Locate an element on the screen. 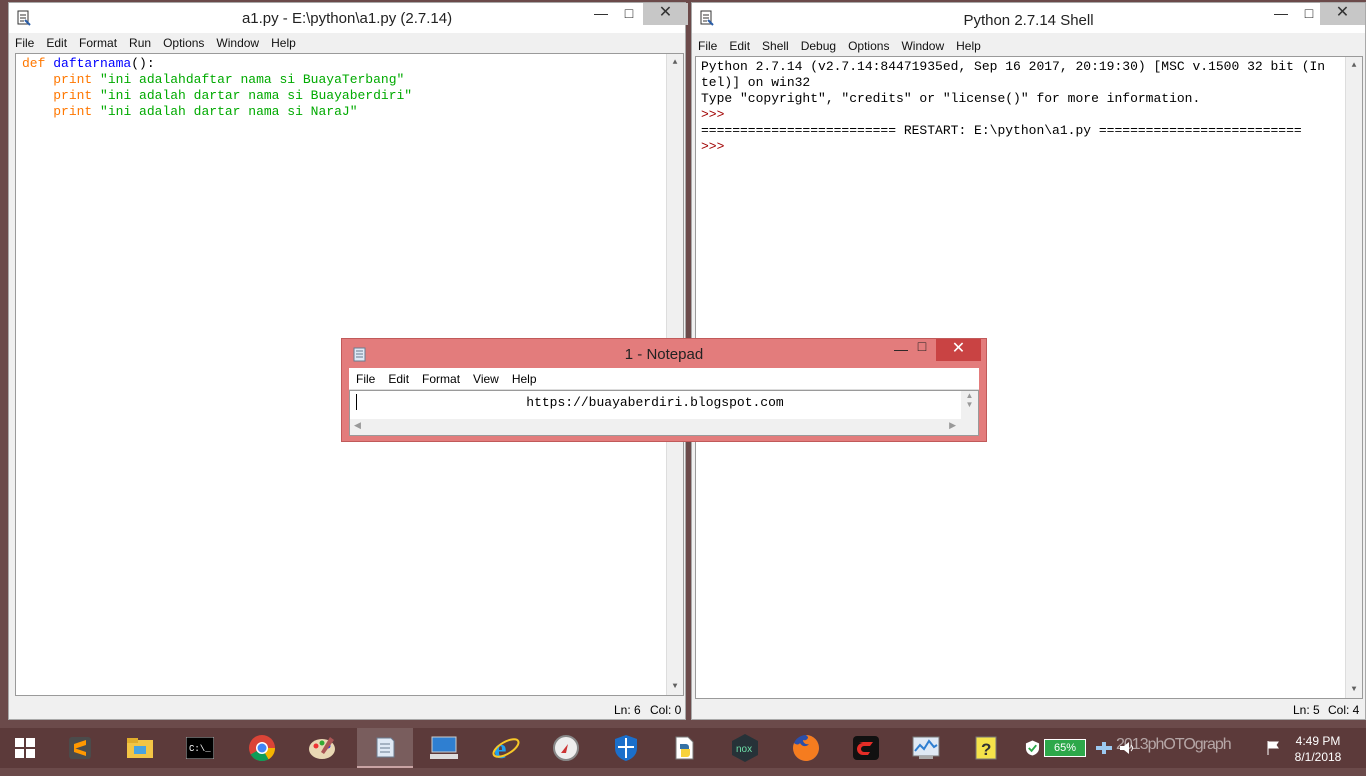 This screenshot has height=776, width=1366. shell-menubar: File Edit Shell Debug Options Window Help is located at coordinates (1028, 46).